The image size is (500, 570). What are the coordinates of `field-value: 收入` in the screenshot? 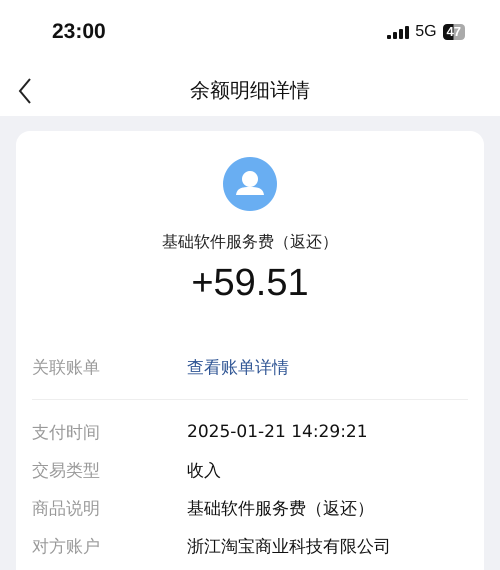 It's located at (204, 471).